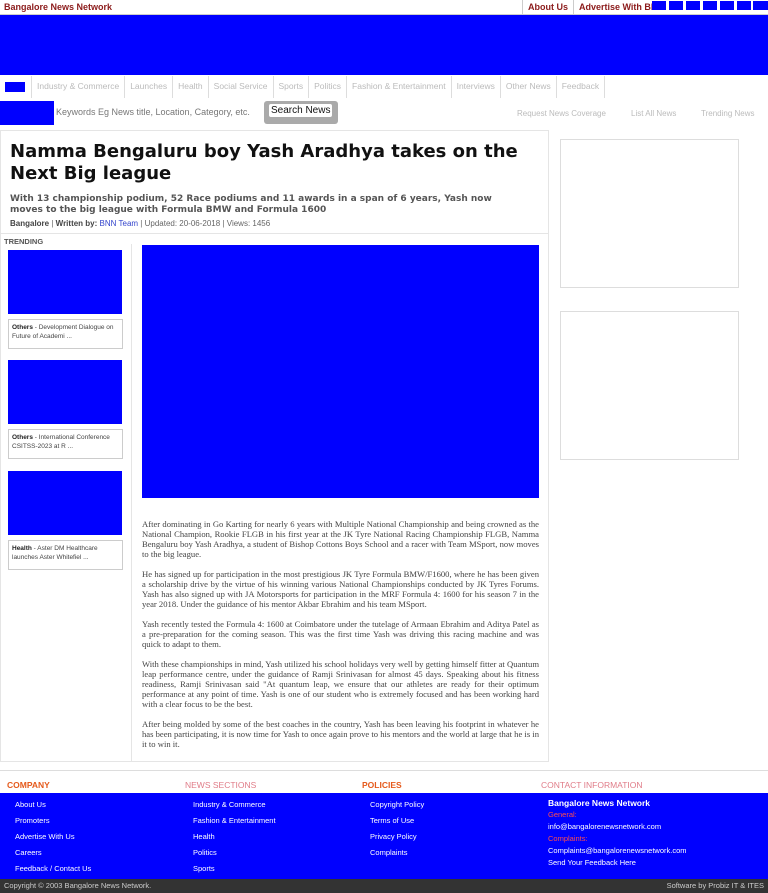 The height and width of the screenshot is (893, 768). I want to click on contact-name: Bangalore News Network, so click(599, 803).